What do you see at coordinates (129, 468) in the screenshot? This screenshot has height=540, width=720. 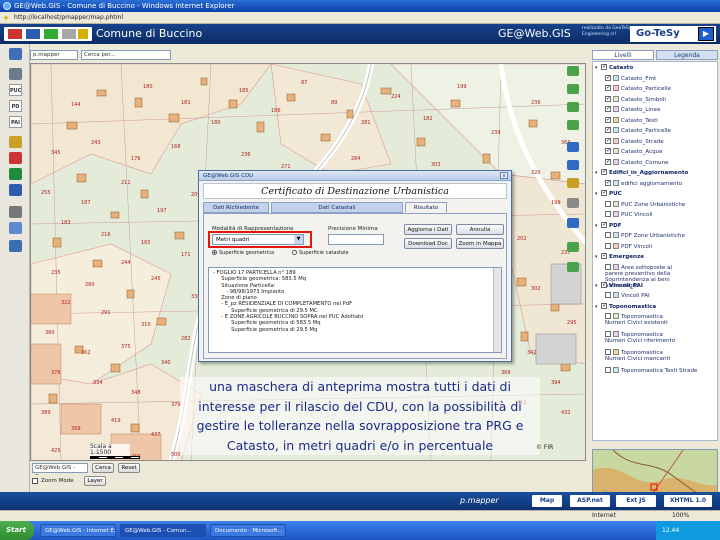 I see `reset-button: Reset` at bounding box center [129, 468].